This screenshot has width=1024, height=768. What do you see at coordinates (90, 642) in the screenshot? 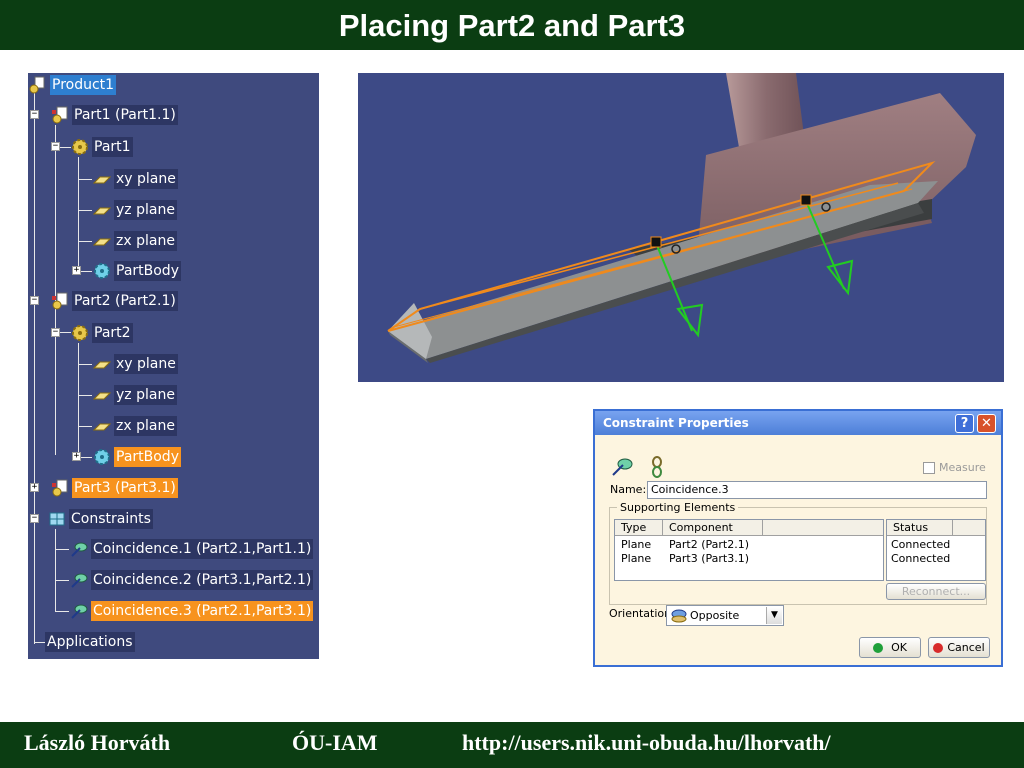
I see `tree-node-applications: Applications` at bounding box center [90, 642].